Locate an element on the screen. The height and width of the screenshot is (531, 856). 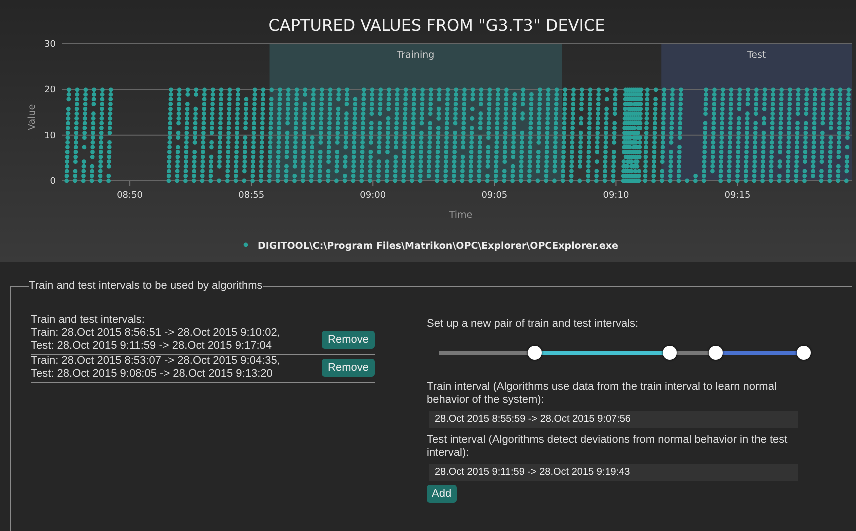
x-tick-label: 08:55 is located at coordinates (251, 196).